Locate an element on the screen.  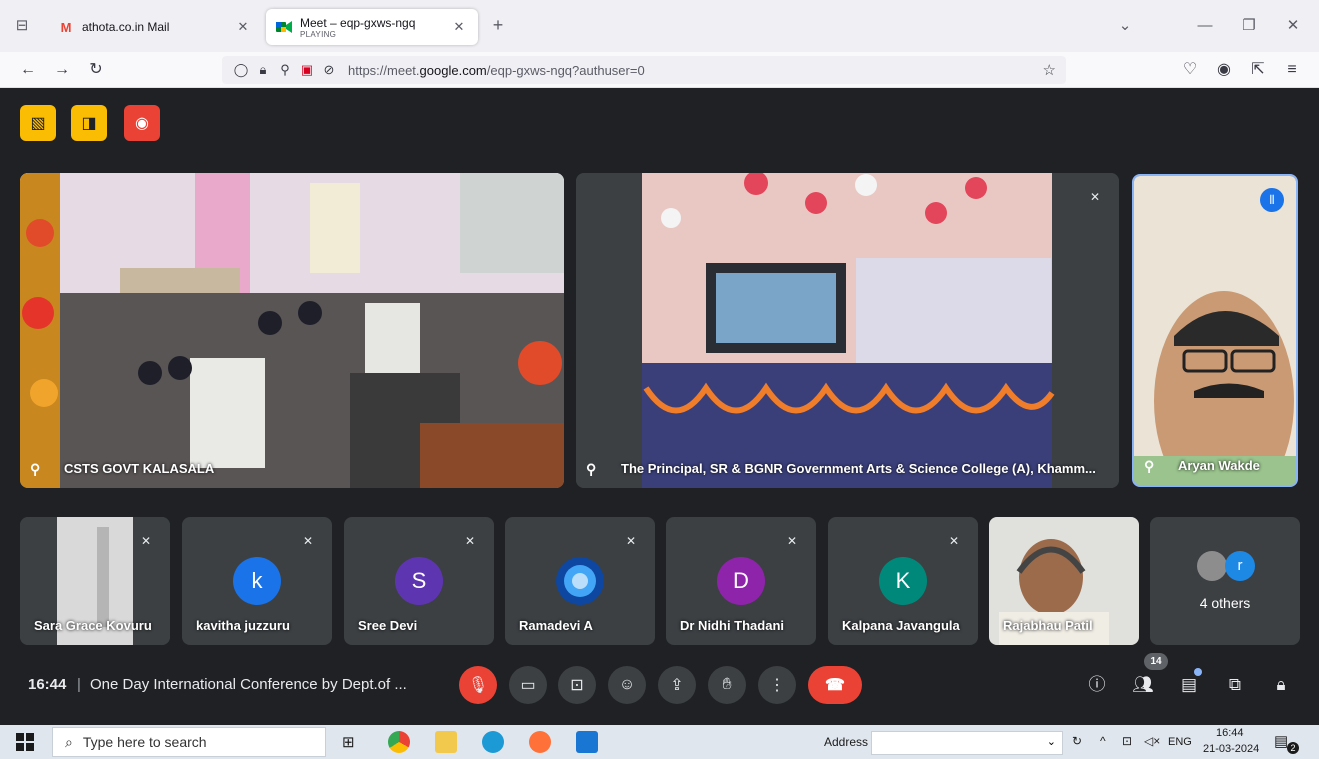
edge-icon is located at coordinates (493, 742).